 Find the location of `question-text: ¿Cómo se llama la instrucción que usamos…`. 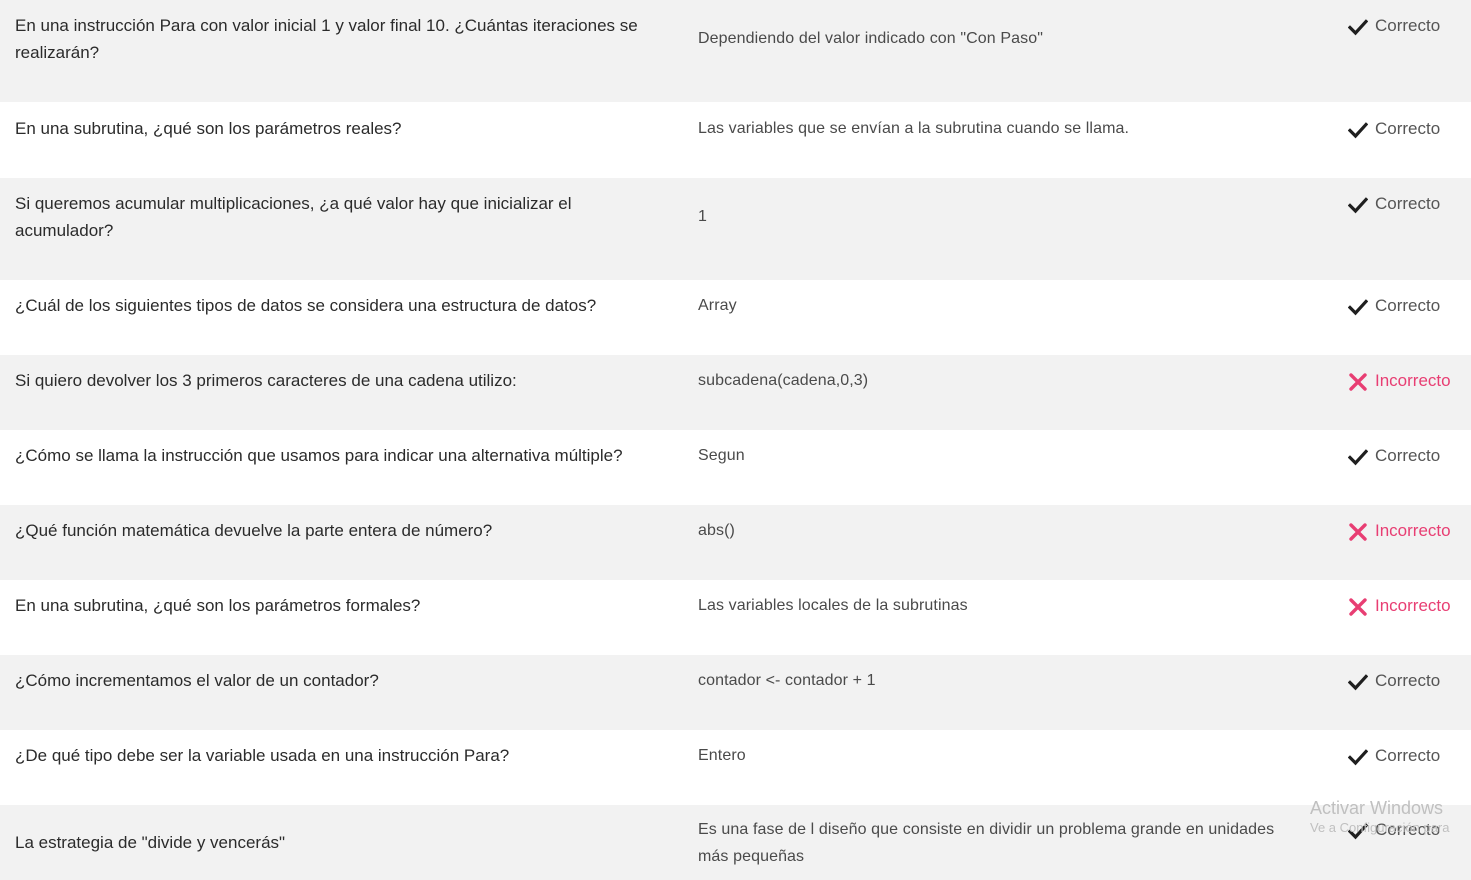

question-text: ¿Cómo se llama la instrucción que usamos… is located at coordinates (319, 455).